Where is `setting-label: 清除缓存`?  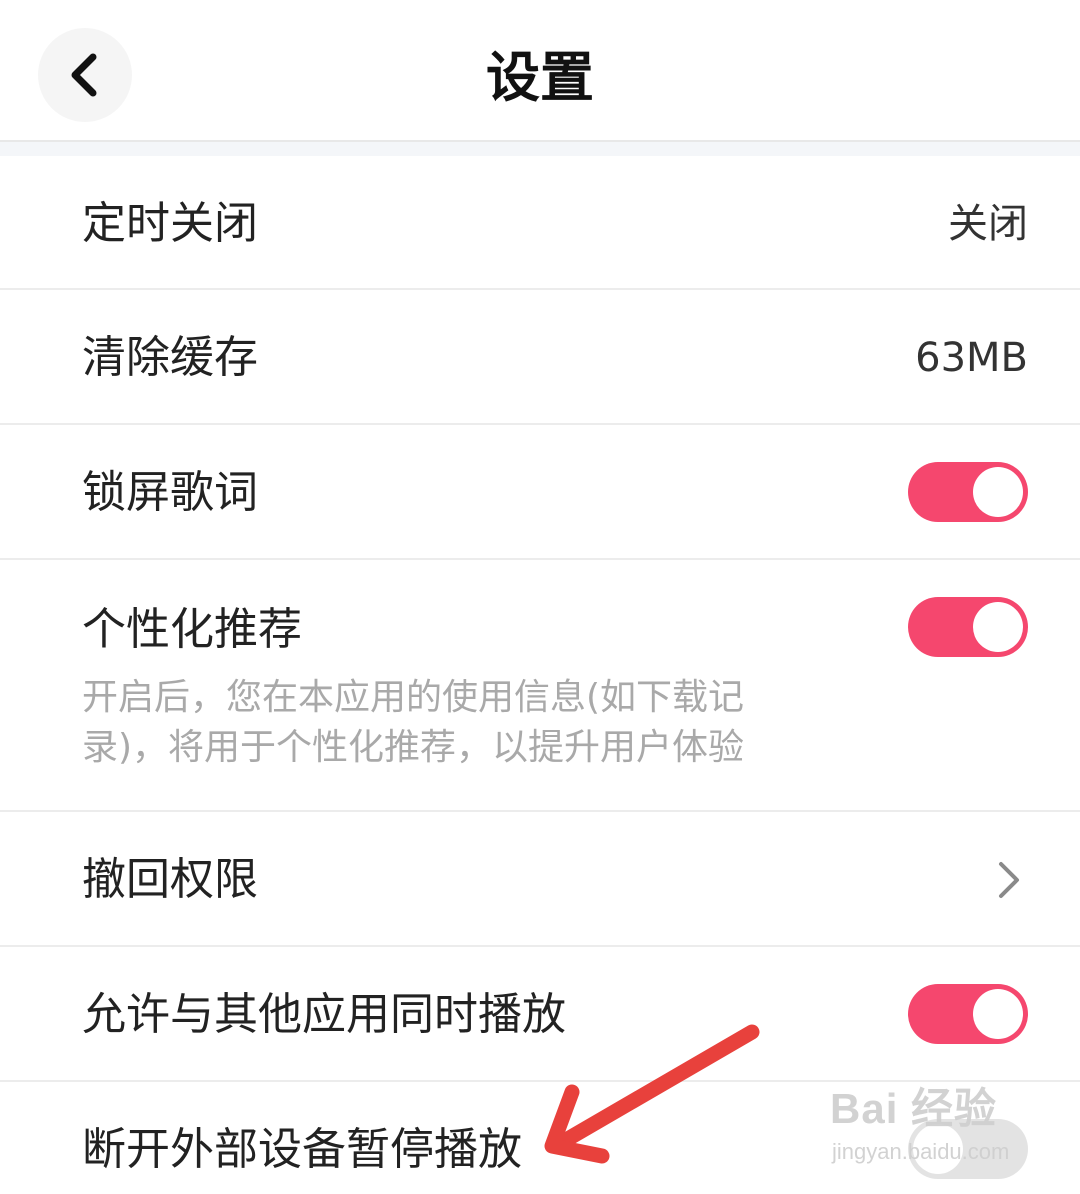
setting-label: 清除缓存 is located at coordinates (170, 357).